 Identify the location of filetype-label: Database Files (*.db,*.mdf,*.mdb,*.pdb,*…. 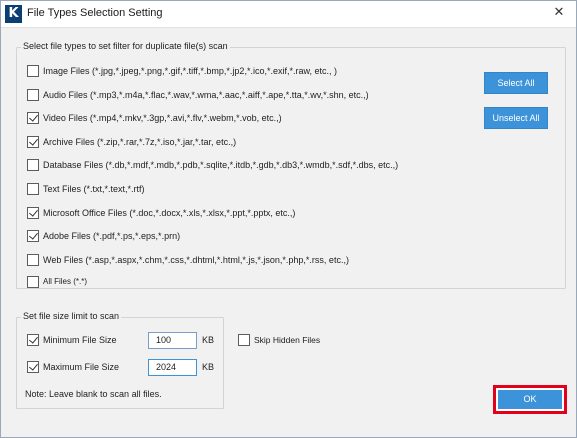
(221, 165).